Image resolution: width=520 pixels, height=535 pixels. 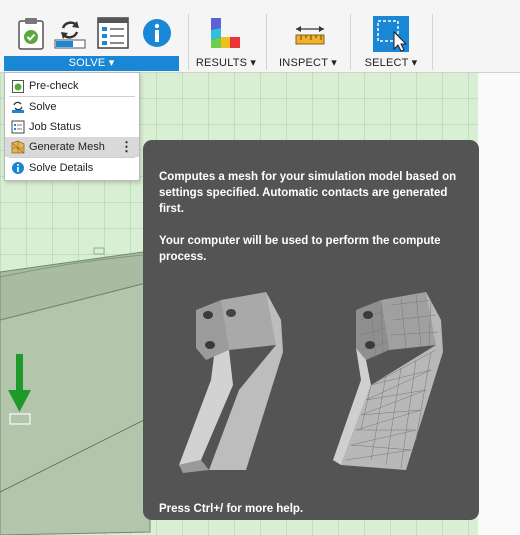 What do you see at coordinates (386, 63) in the screenshot?
I see `select-label: SELECT` at bounding box center [386, 63].